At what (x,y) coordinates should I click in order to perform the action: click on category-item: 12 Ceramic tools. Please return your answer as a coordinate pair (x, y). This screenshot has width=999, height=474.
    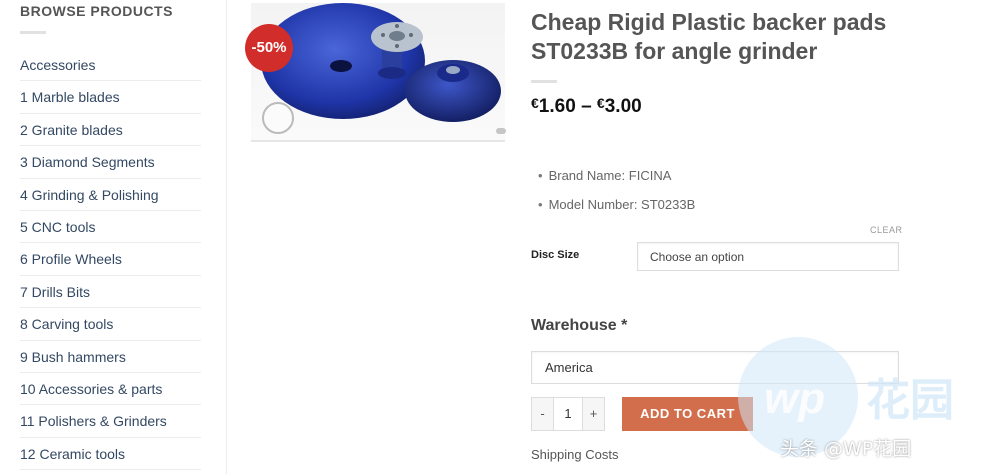
    Looking at the image, I should click on (110, 454).